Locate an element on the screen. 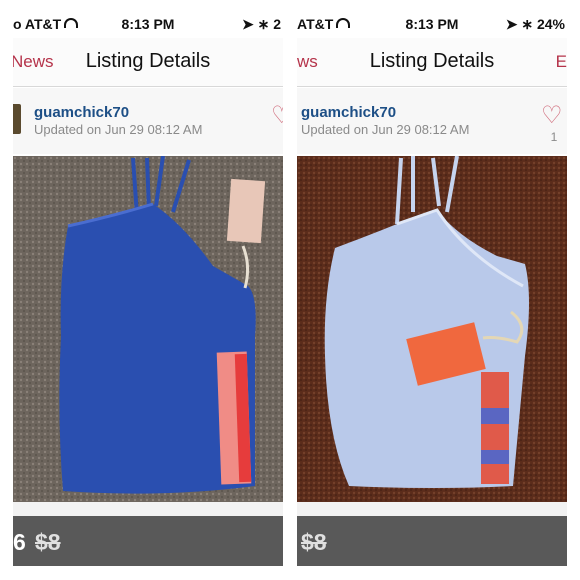 This screenshot has height=580, width=580. avatar is located at coordinates (17, 119).